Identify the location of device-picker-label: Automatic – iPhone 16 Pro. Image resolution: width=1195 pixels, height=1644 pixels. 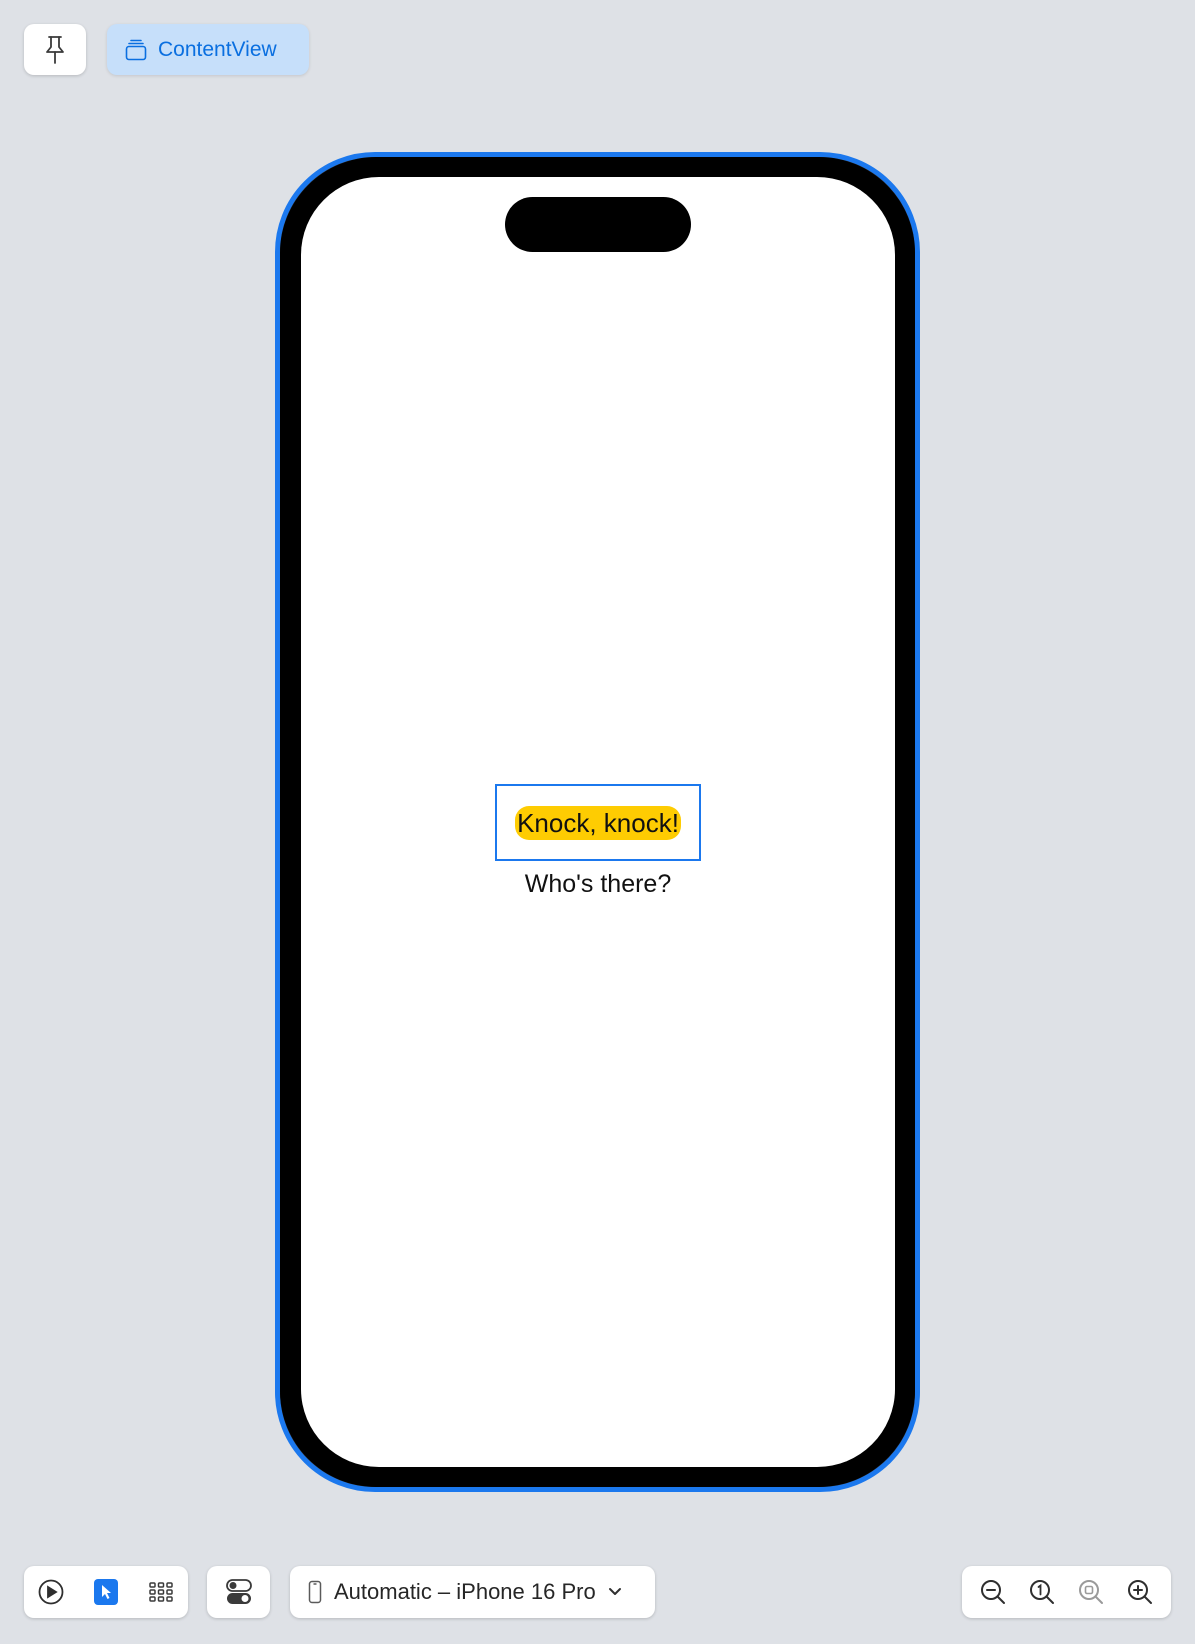
(465, 1591).